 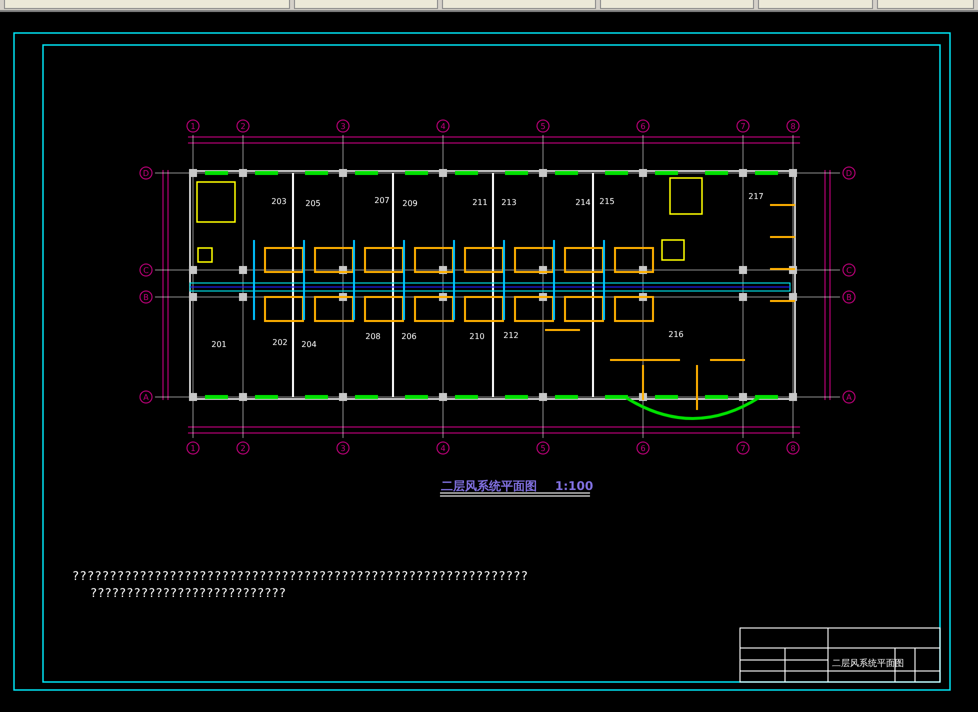 I want to click on note-text: ???????????????????????????, so click(x=188, y=593).